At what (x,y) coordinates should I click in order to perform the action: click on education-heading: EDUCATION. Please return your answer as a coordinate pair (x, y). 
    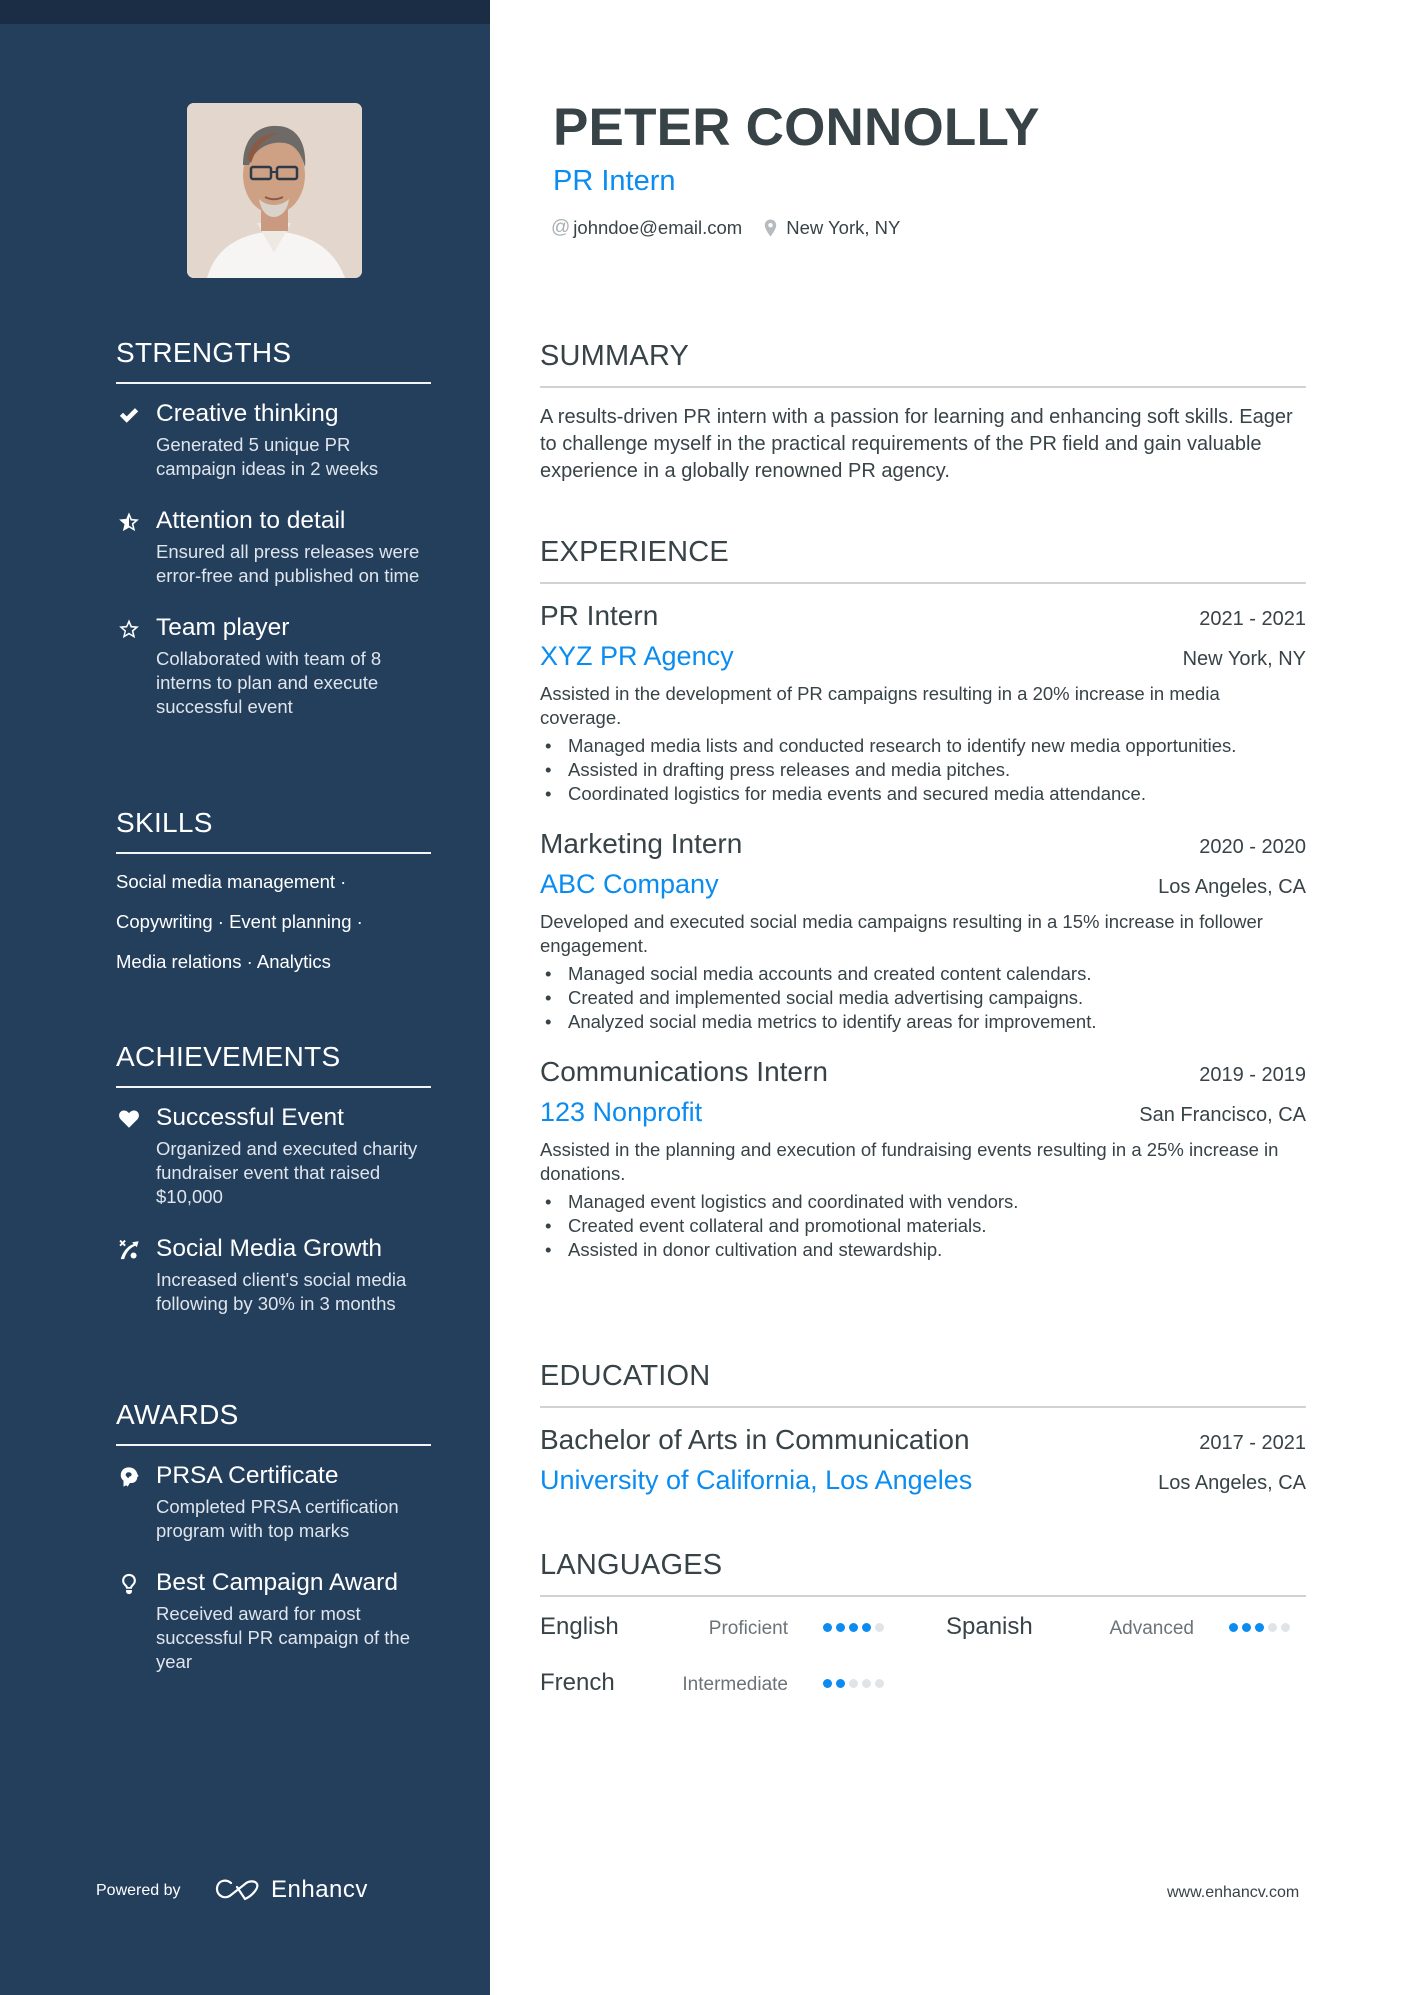
    Looking at the image, I should click on (625, 1376).